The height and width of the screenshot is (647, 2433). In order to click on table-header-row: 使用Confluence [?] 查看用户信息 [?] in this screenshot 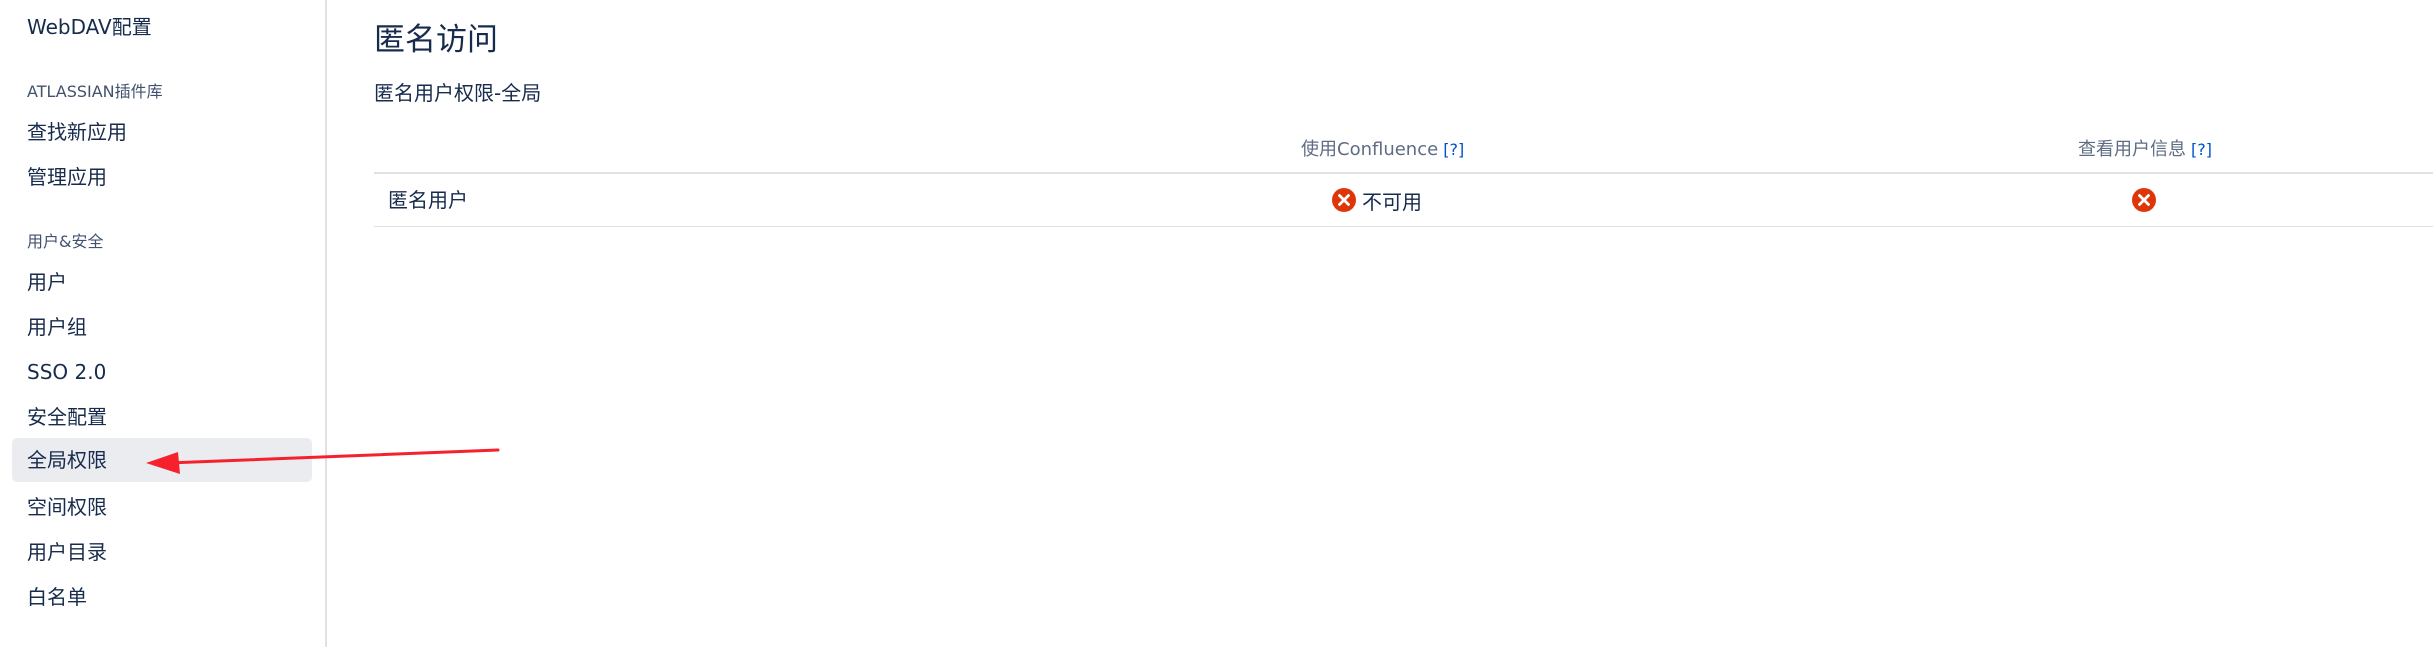, I will do `click(1403, 151)`.